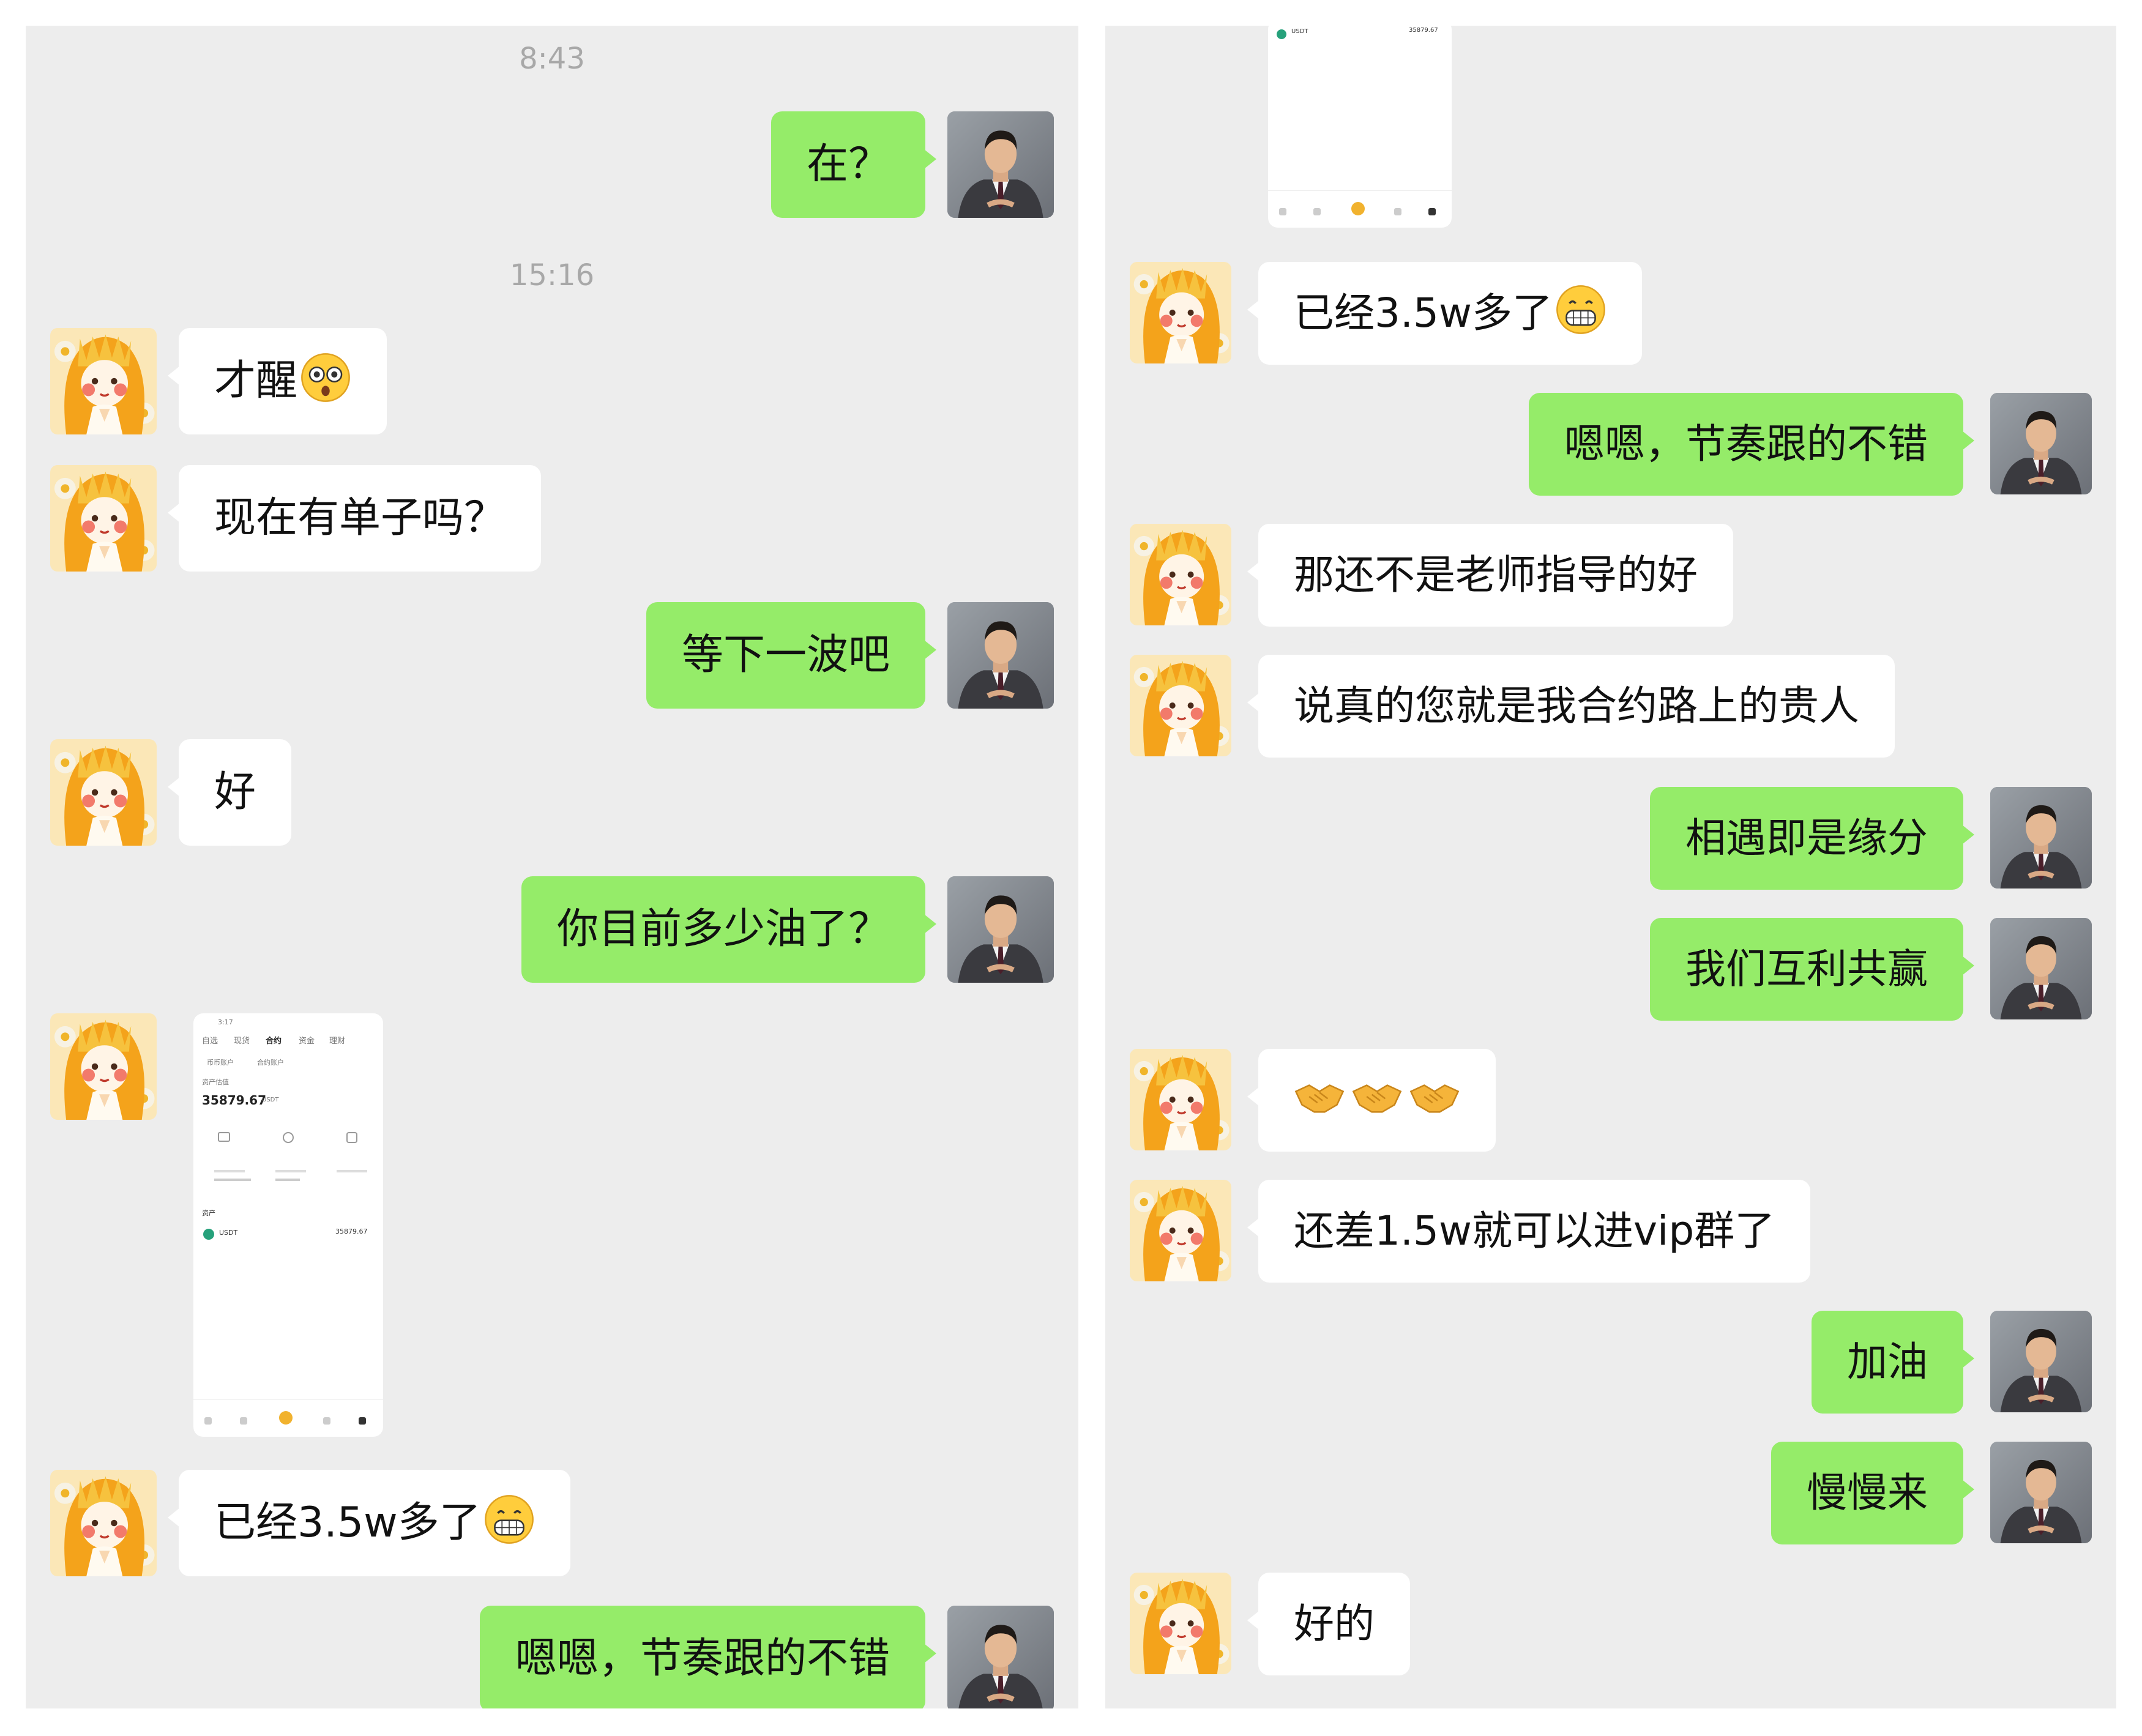 The width and height of the screenshot is (2142, 1736). I want to click on message-bubble-out: 加油, so click(1893, 1362).